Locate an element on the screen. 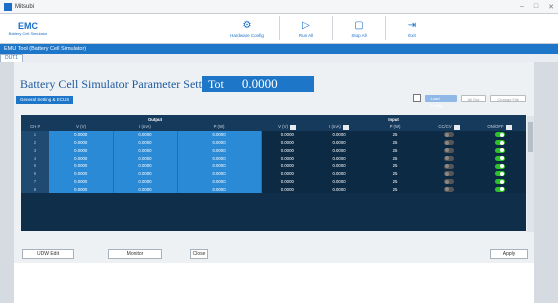 The width and height of the screenshot is (558, 303). apply-button: Apply is located at coordinates (509, 254).